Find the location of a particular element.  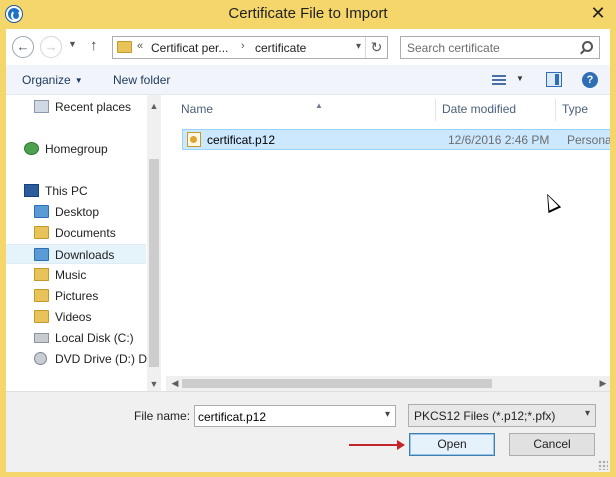

new-folder-button: New folder is located at coordinates (141, 80).